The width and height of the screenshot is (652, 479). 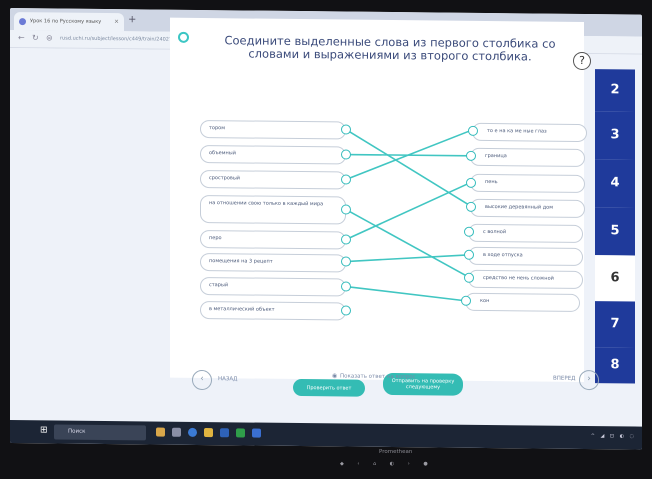 What do you see at coordinates (273, 239) in the screenshot?
I see `left-item: перо` at bounding box center [273, 239].